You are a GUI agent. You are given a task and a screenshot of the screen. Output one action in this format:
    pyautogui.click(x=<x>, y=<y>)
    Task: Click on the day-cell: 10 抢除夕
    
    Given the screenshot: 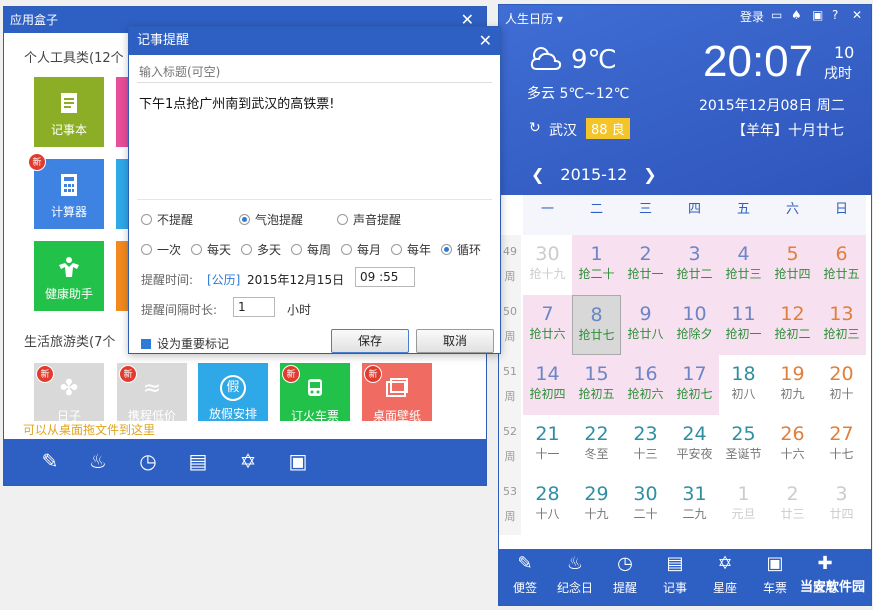 What is the action you would take?
    pyautogui.click(x=694, y=325)
    